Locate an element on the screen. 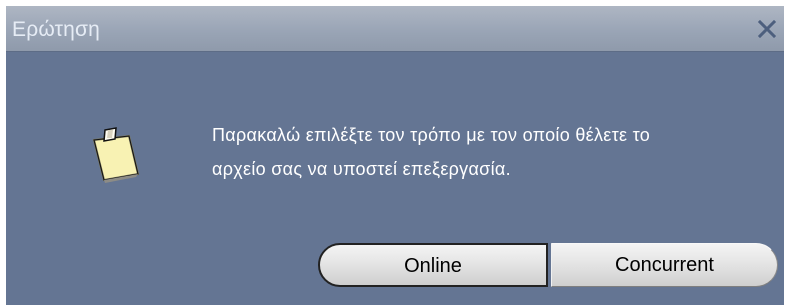 Image resolution: width=787 pixels, height=306 pixels. dialog-buttons: Online Concurrent is located at coordinates (548, 265).